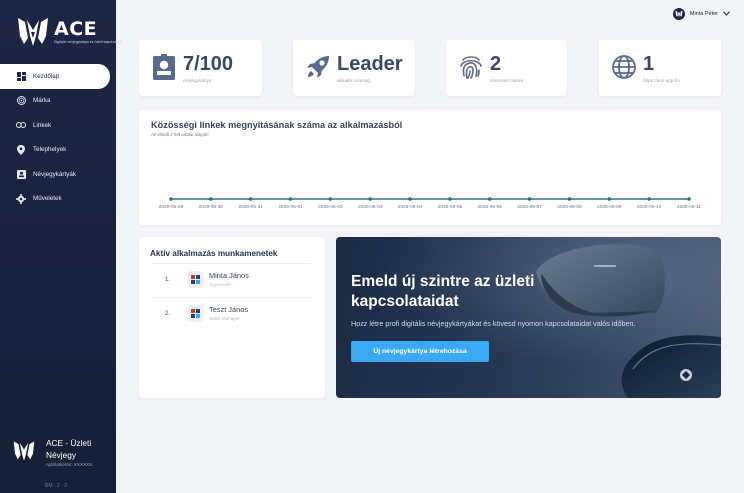 The image size is (744, 493). Describe the element at coordinates (290, 207) in the screenshot. I see `x-tick-label: 2026-06-01` at that location.